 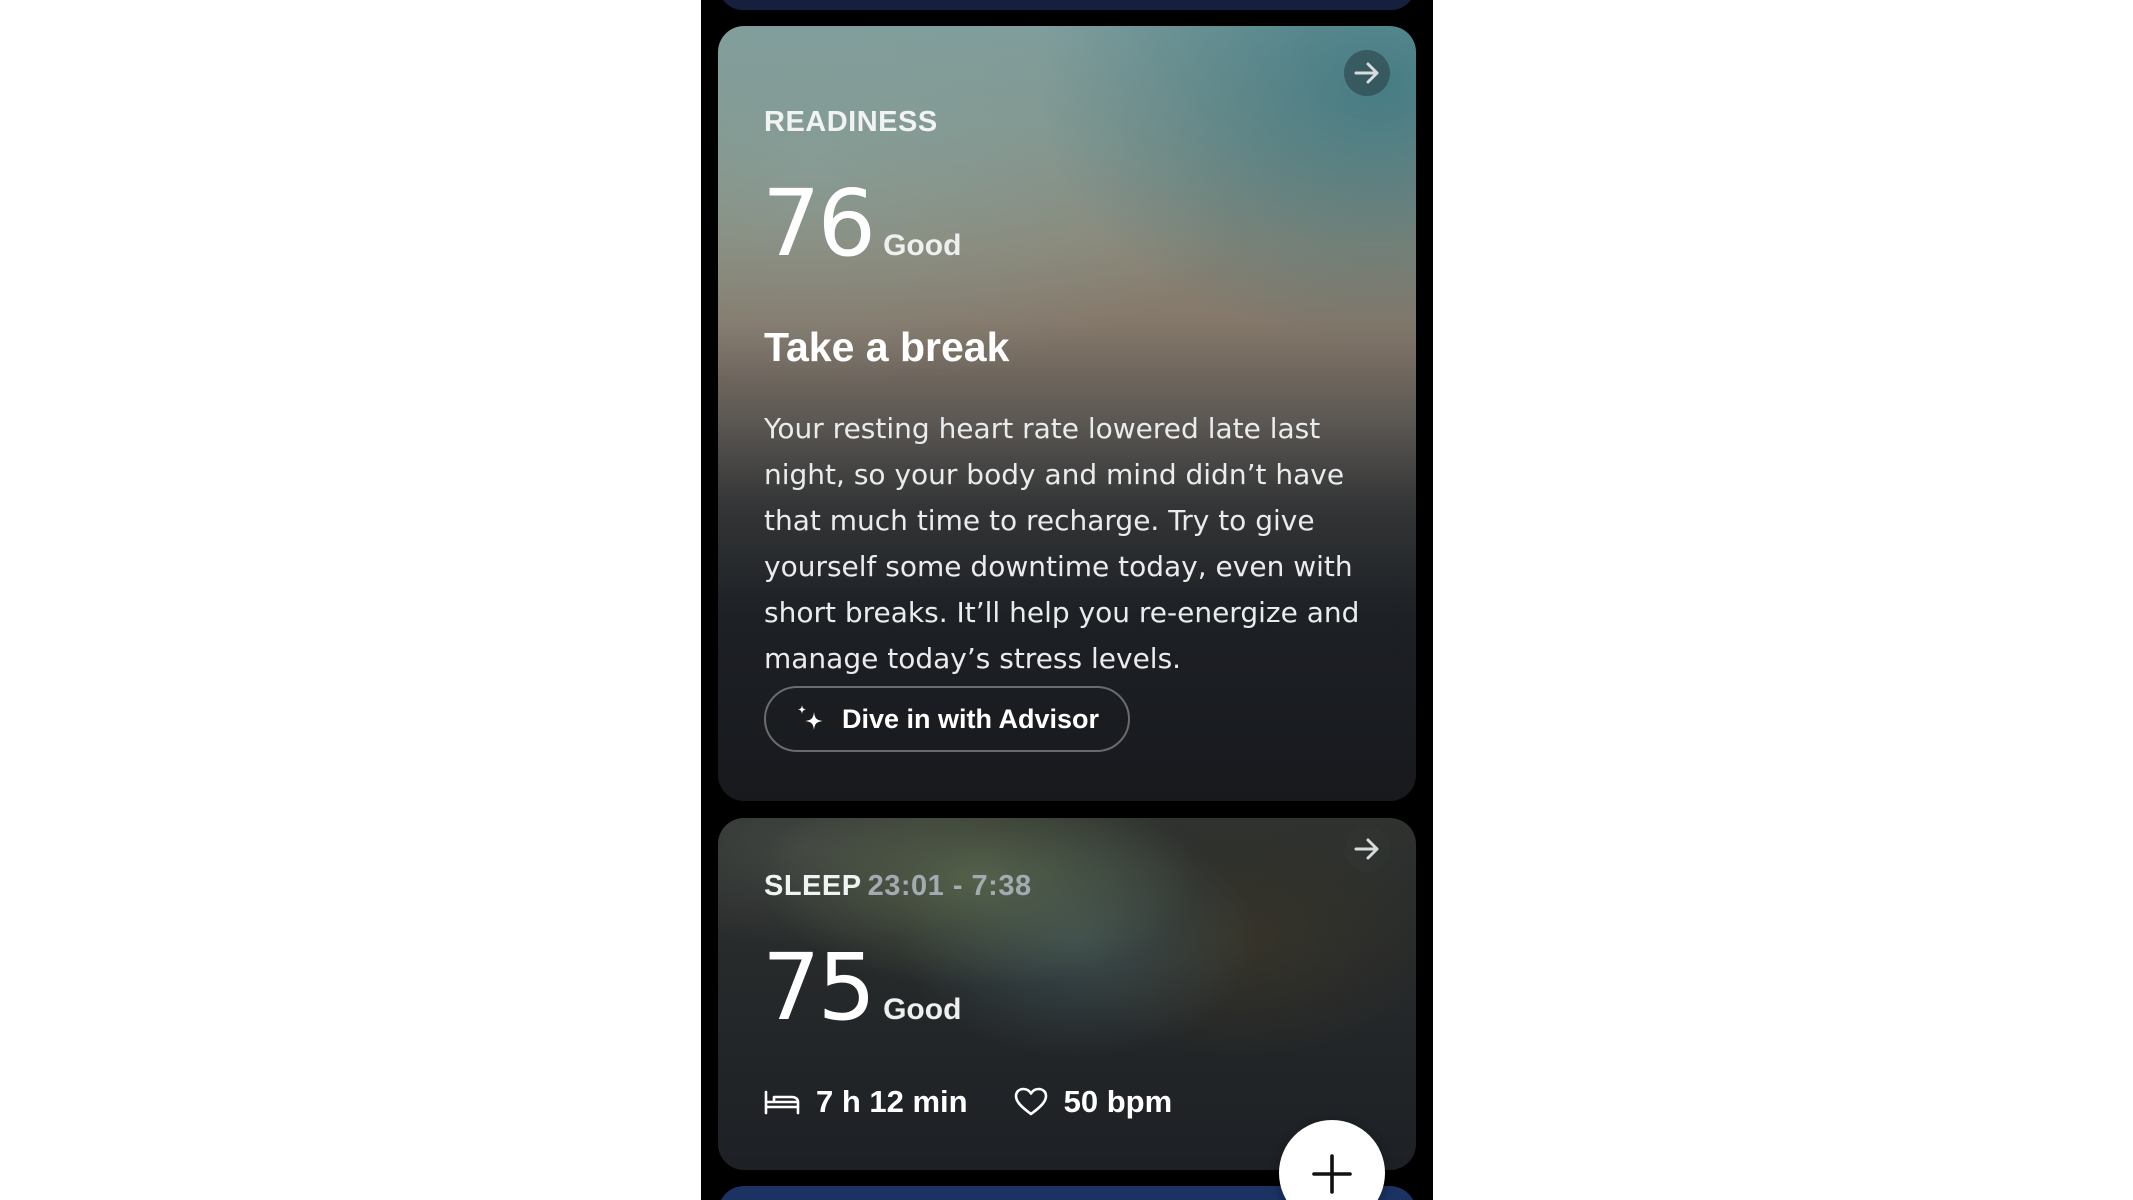 I want to click on sleep-label-row: SLEEP 23:01 - 7:38, so click(x=898, y=886).